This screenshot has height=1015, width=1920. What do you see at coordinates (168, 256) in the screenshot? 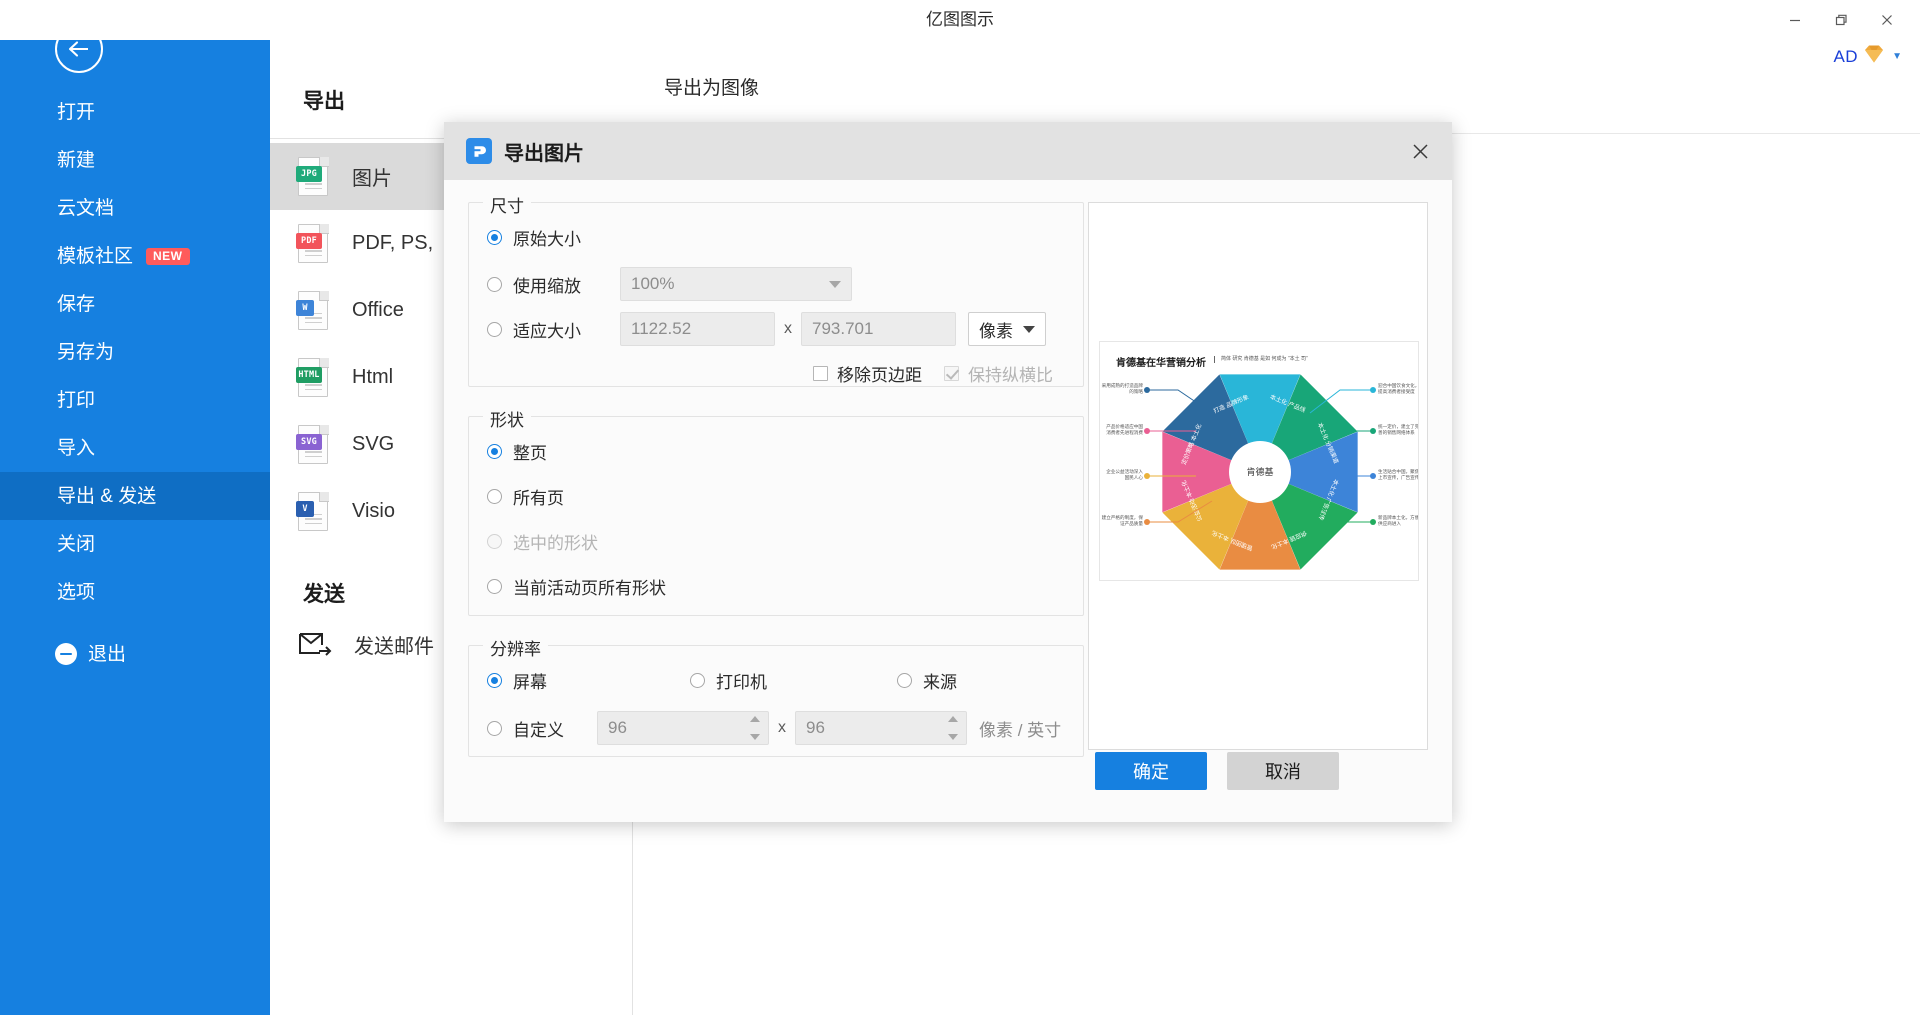
I see `new-badge: NEW` at bounding box center [168, 256].